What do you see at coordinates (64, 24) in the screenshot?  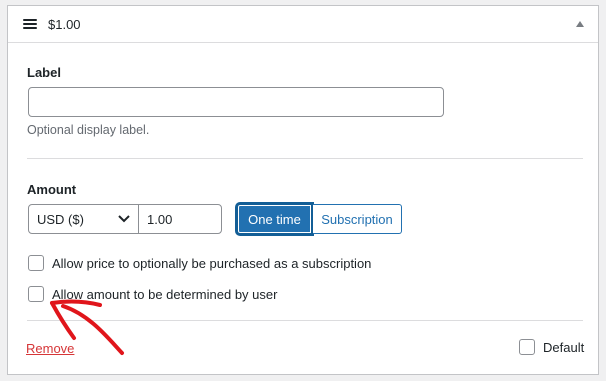 I see `panel-title: $1.00` at bounding box center [64, 24].